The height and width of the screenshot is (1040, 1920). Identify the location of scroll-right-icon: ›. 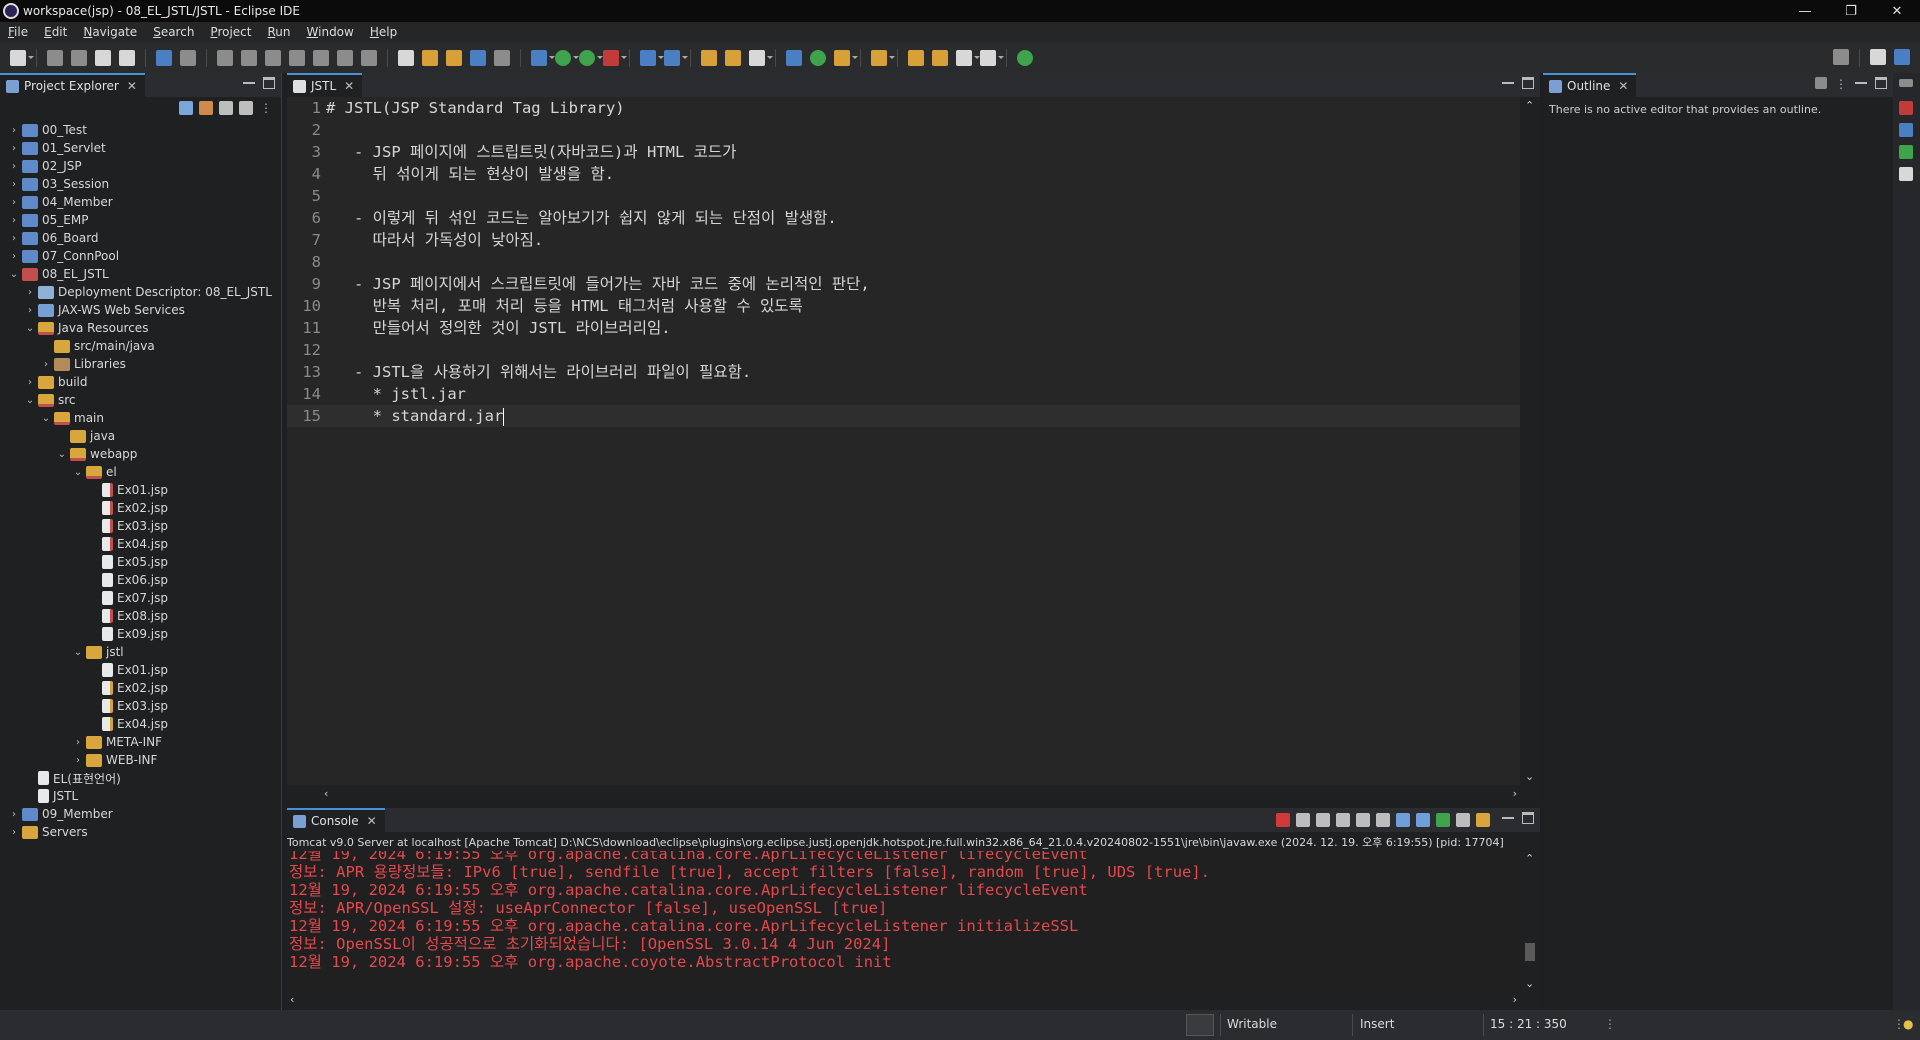
(1515, 793).